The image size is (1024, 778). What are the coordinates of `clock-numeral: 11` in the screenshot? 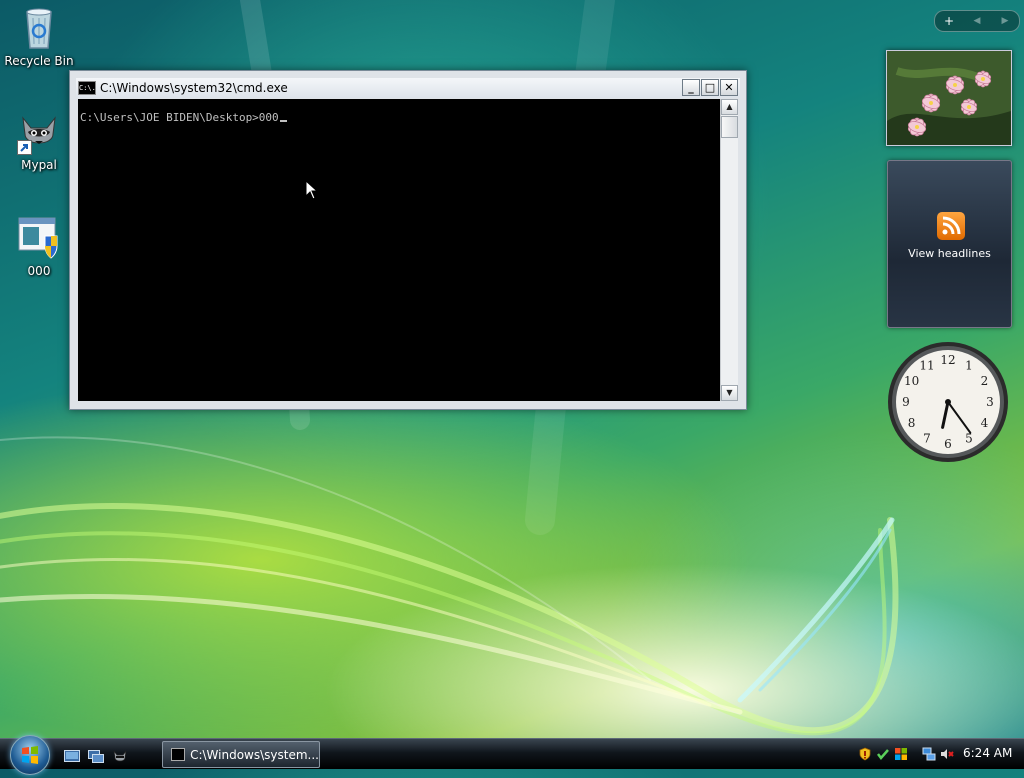 It's located at (926, 366).